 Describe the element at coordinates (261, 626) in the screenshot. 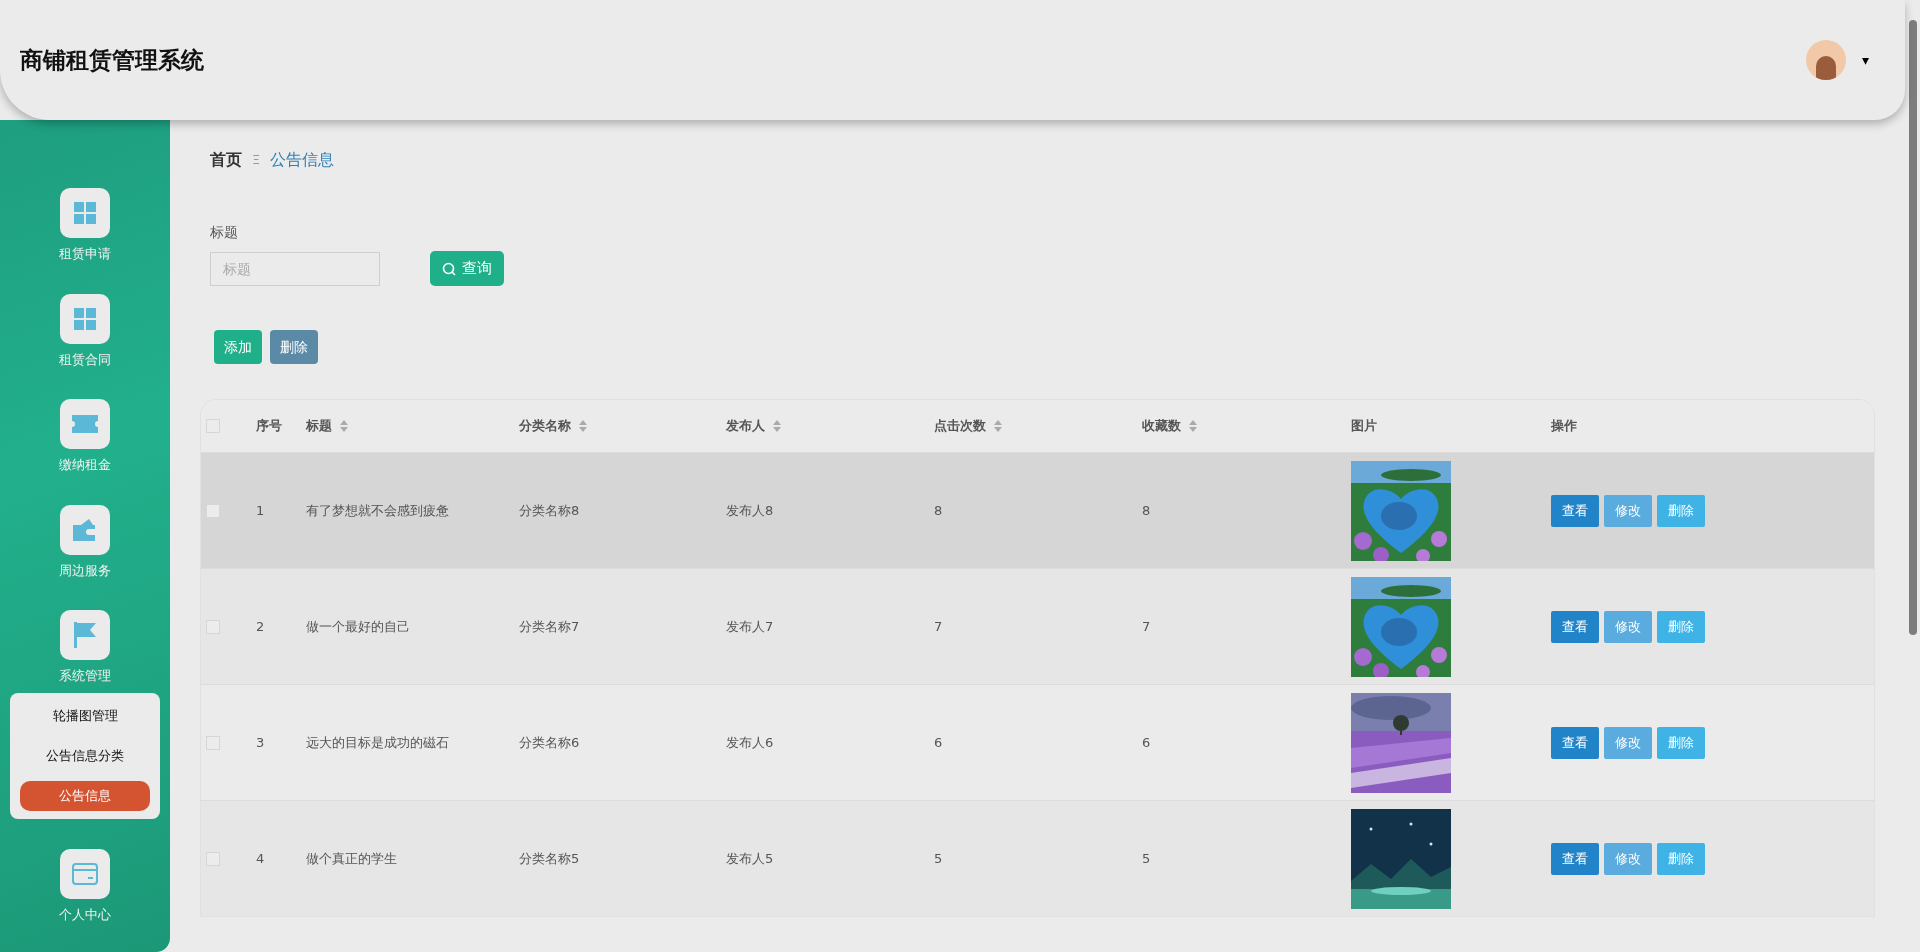

I see `table-cell-text: 2` at that location.